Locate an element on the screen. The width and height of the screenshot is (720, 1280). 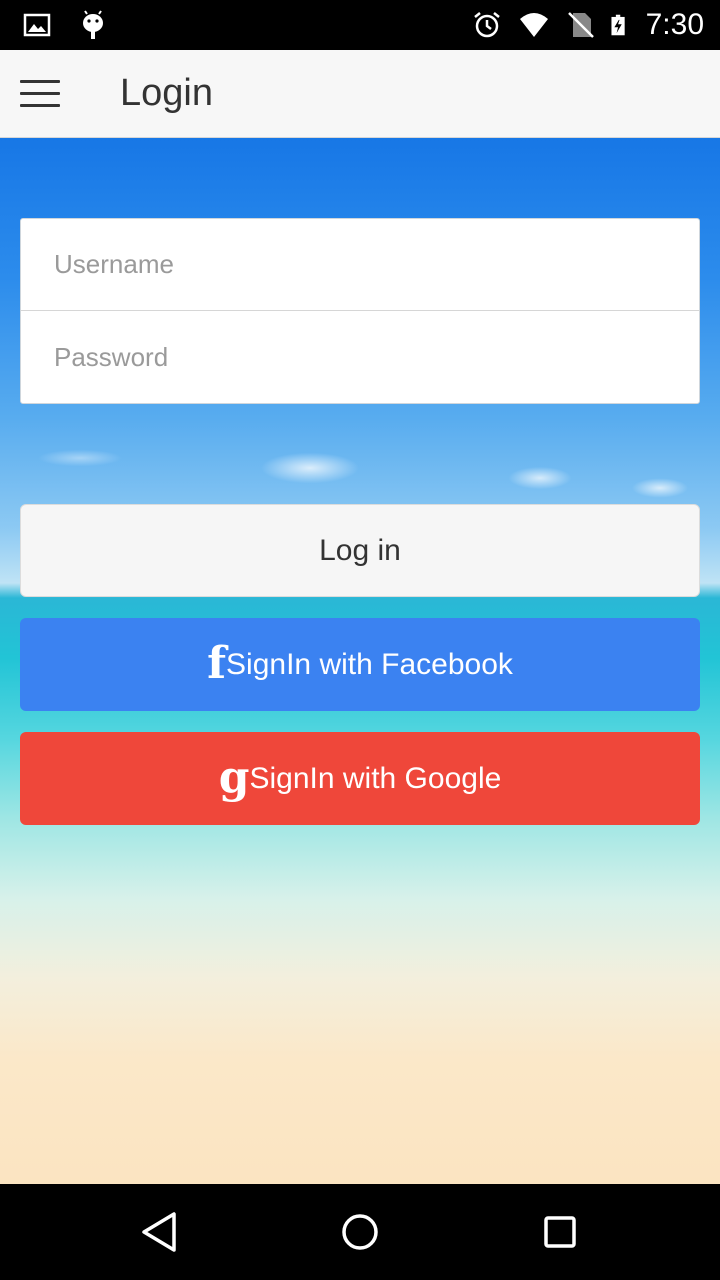
alarm-icon is located at coordinates (486, 25).